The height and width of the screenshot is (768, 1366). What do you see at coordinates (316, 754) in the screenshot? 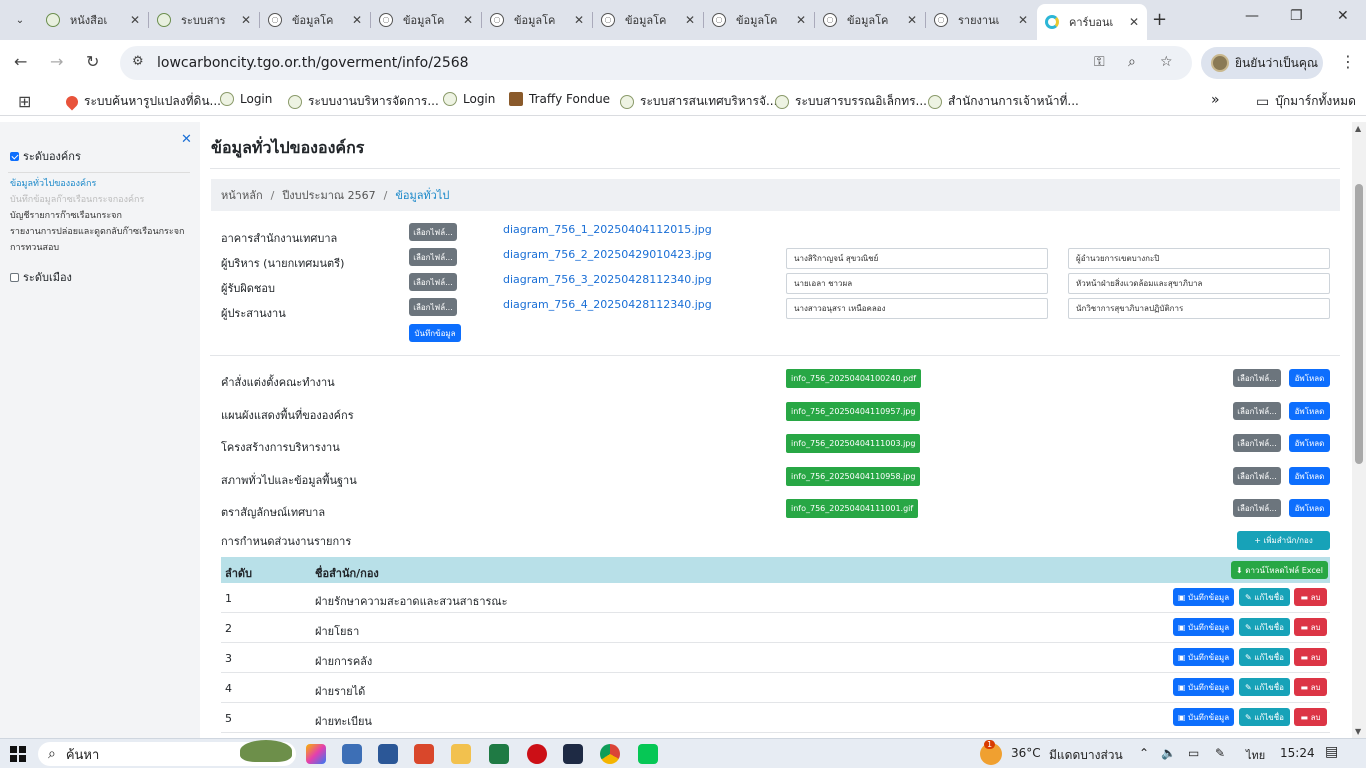
I see `copilot-icon` at bounding box center [316, 754].